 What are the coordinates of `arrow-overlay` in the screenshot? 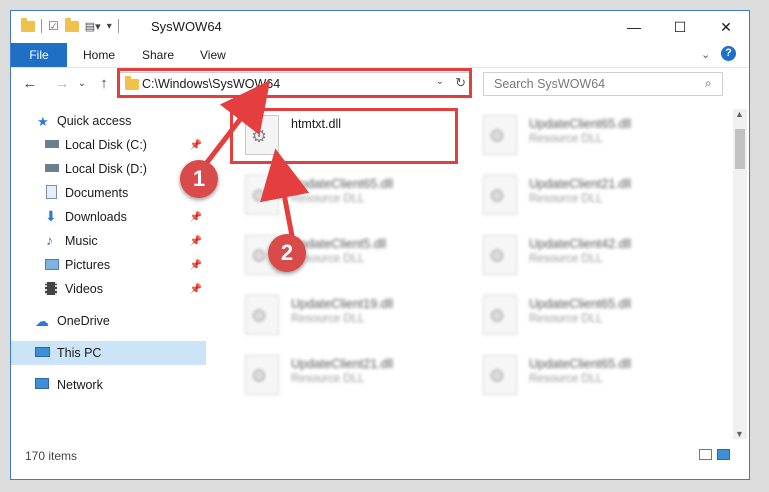 It's located at (256, 158).